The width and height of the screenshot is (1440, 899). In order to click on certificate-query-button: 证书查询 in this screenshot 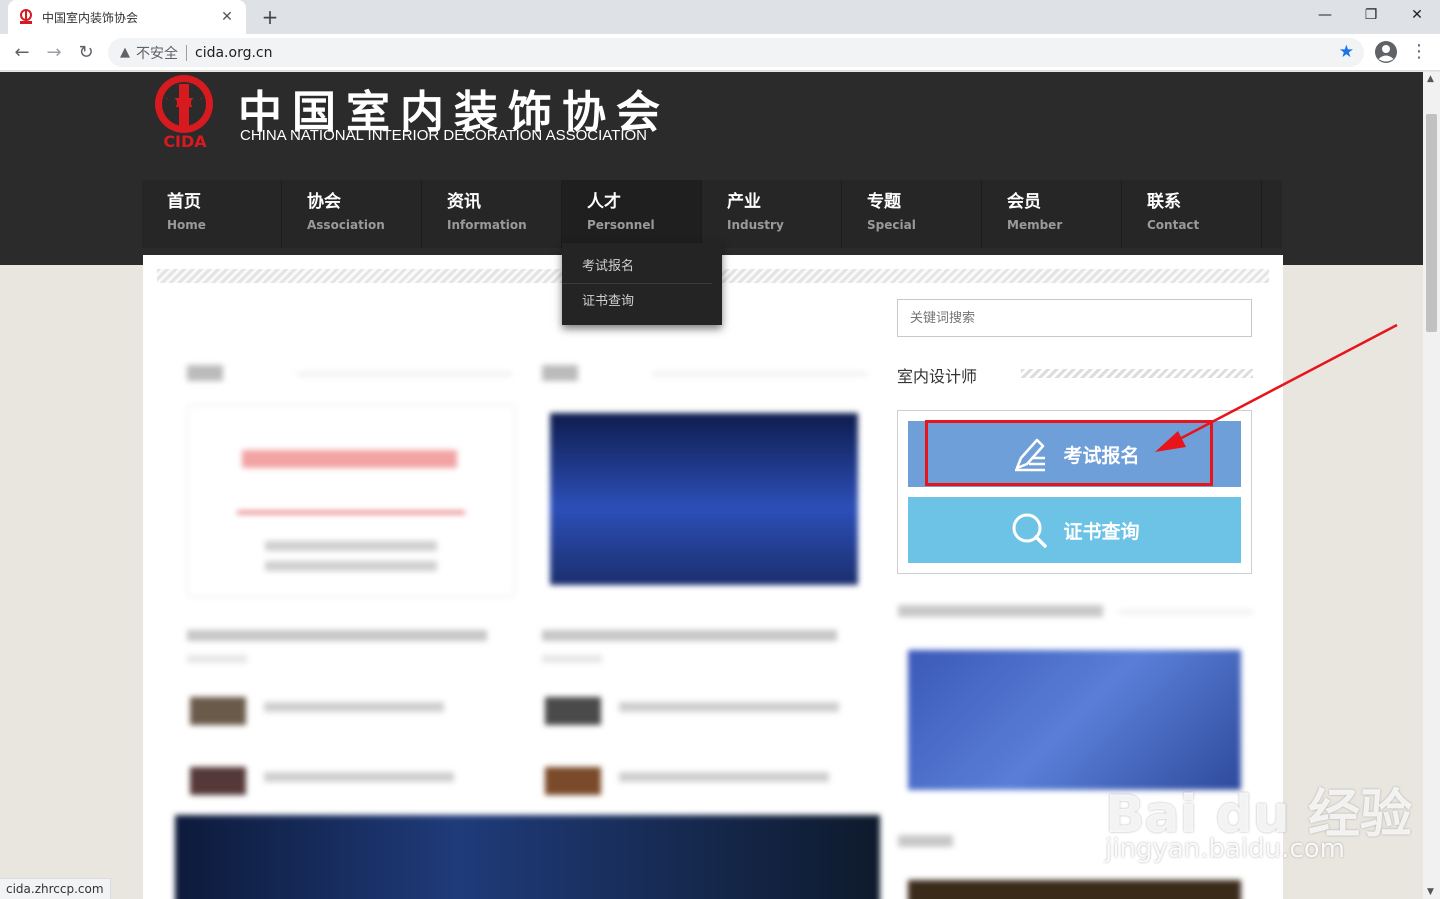, I will do `click(1074, 530)`.